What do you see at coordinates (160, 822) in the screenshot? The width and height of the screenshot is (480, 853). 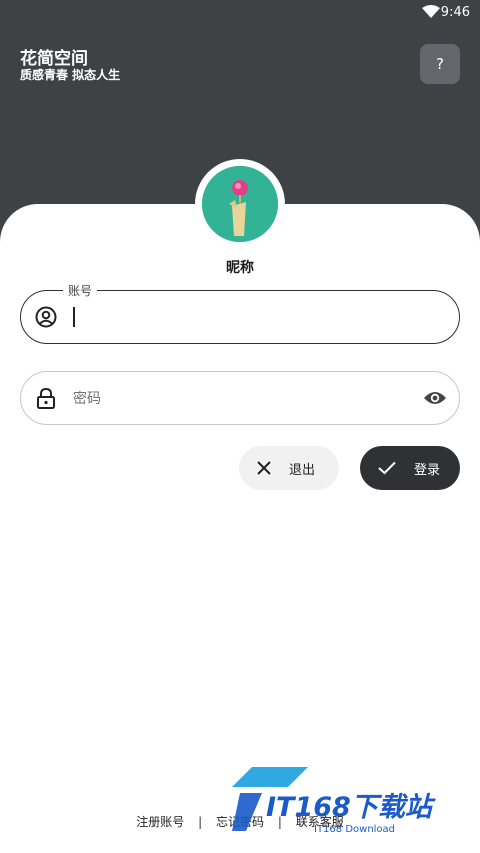 I see `register-link: 注册账号` at bounding box center [160, 822].